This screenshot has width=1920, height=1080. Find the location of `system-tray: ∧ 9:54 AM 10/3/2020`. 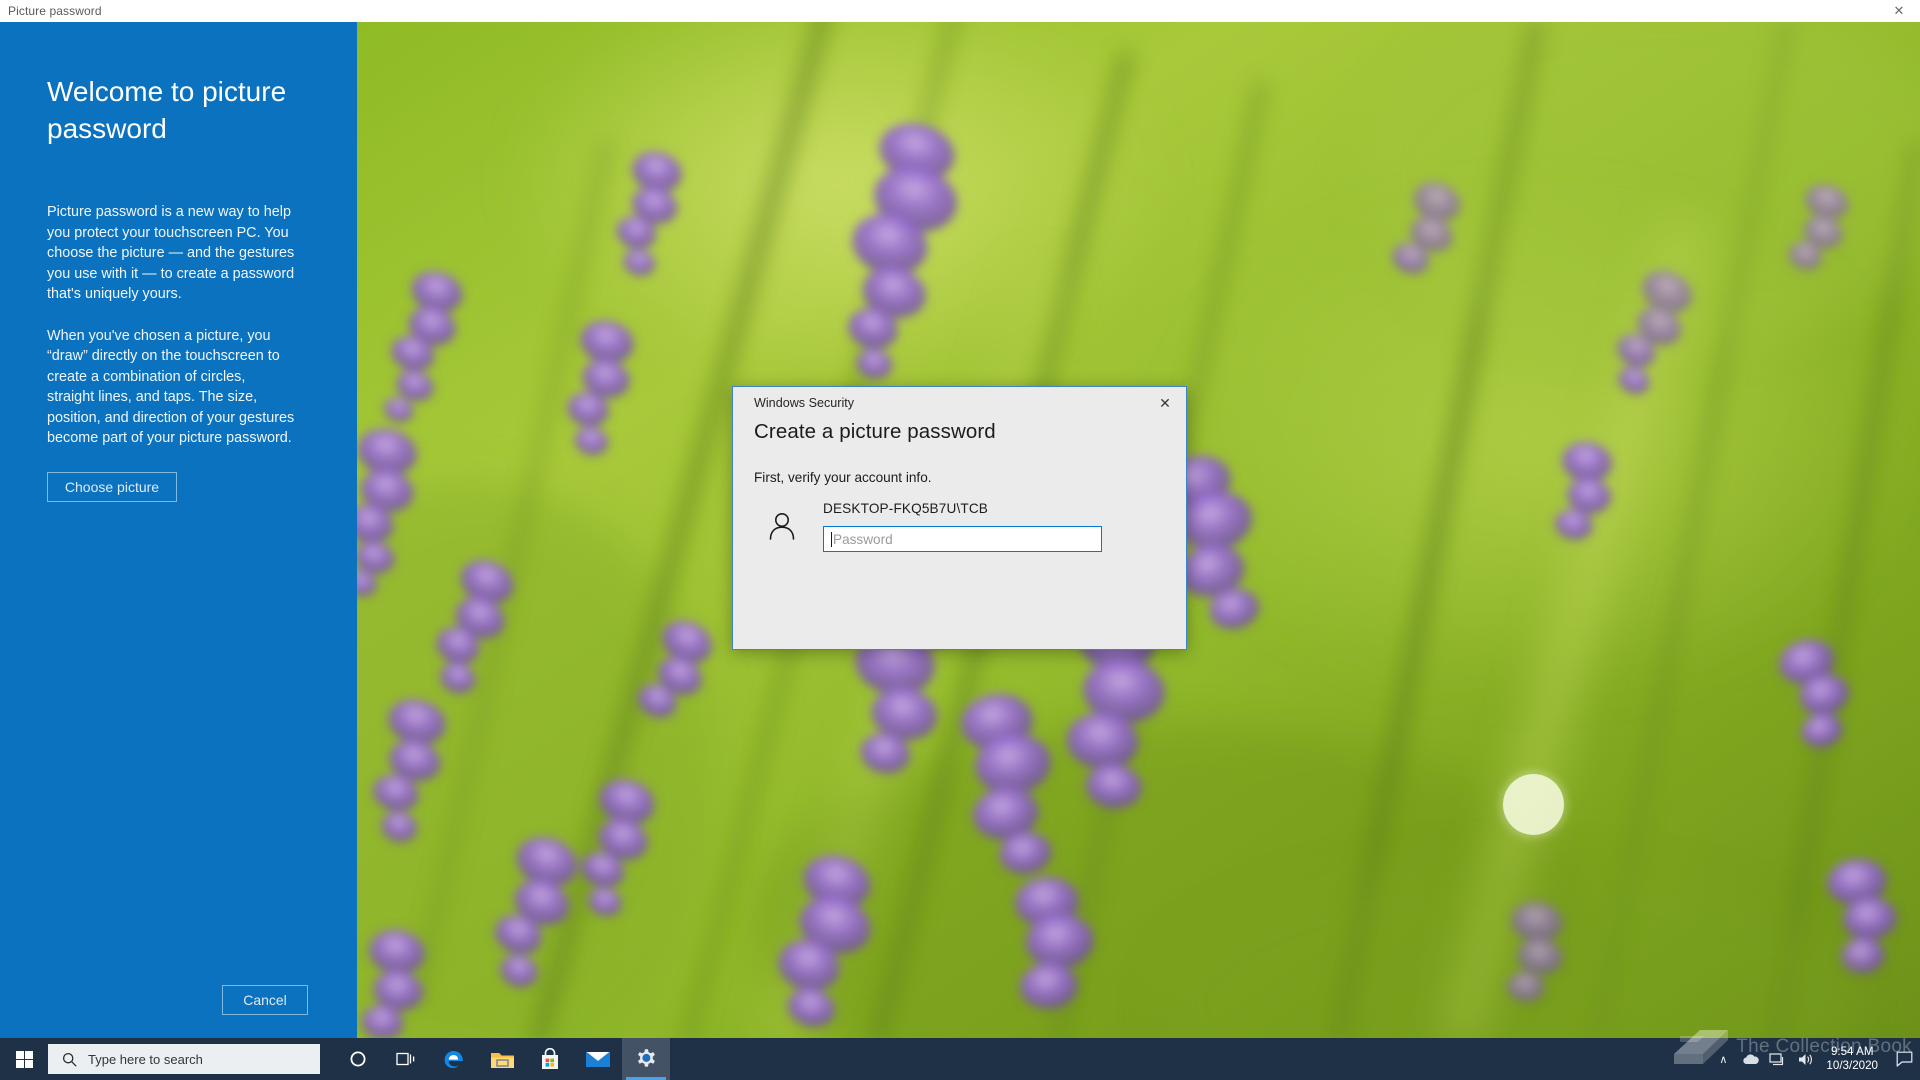

system-tray: ∧ 9:54 AM 10/3/2020 is located at coordinates (1815, 1059).